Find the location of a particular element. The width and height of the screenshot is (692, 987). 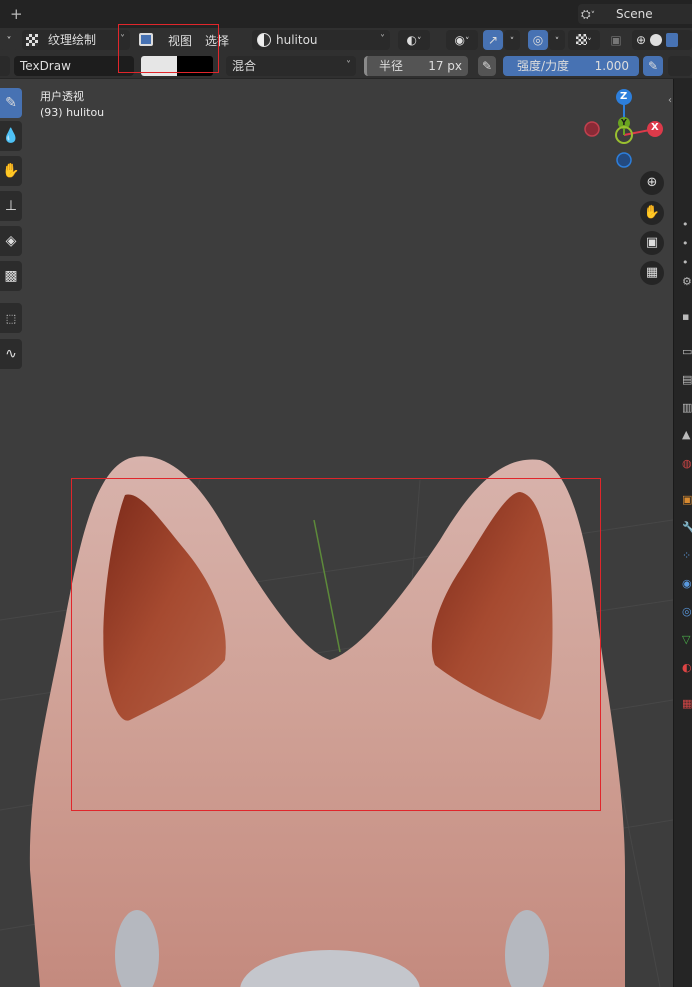

radius-value: 17 px is located at coordinates (445, 66).